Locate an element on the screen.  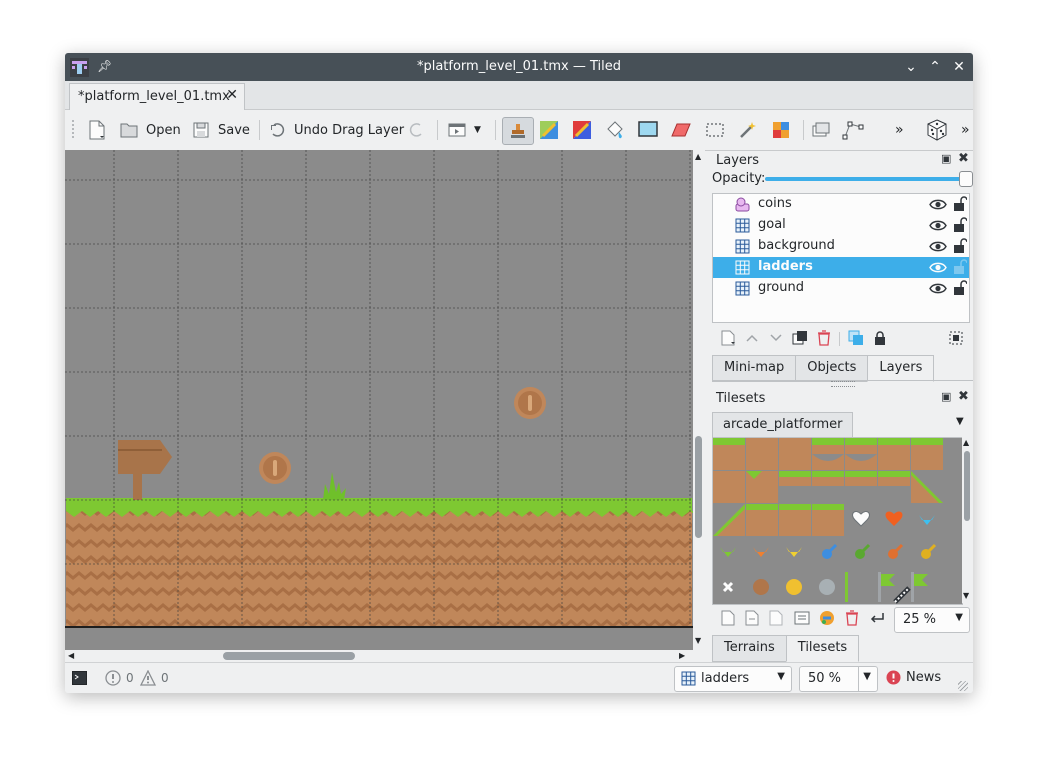
save-button: Save is located at coordinates (219, 130).